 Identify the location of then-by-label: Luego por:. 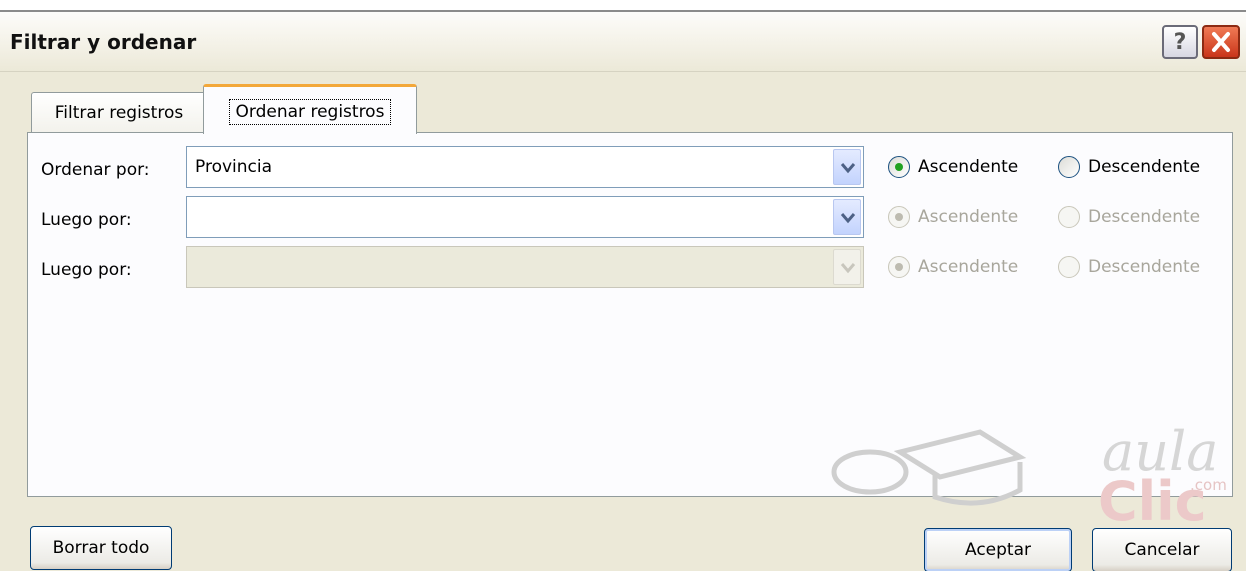
(86, 220).